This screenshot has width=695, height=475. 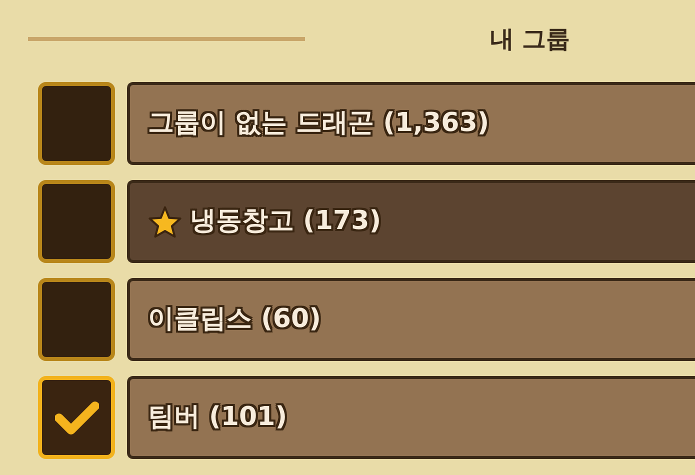 What do you see at coordinates (218, 417) in the screenshot?
I see `group-label: 팀버 (101)` at bounding box center [218, 417].